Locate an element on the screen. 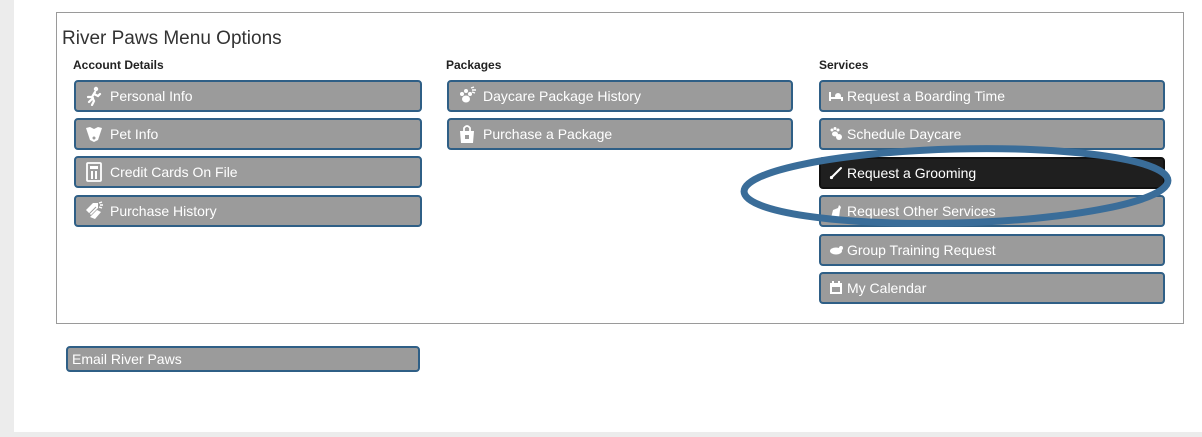 The width and height of the screenshot is (1202, 437). dog-face-icon is located at coordinates (94, 134).